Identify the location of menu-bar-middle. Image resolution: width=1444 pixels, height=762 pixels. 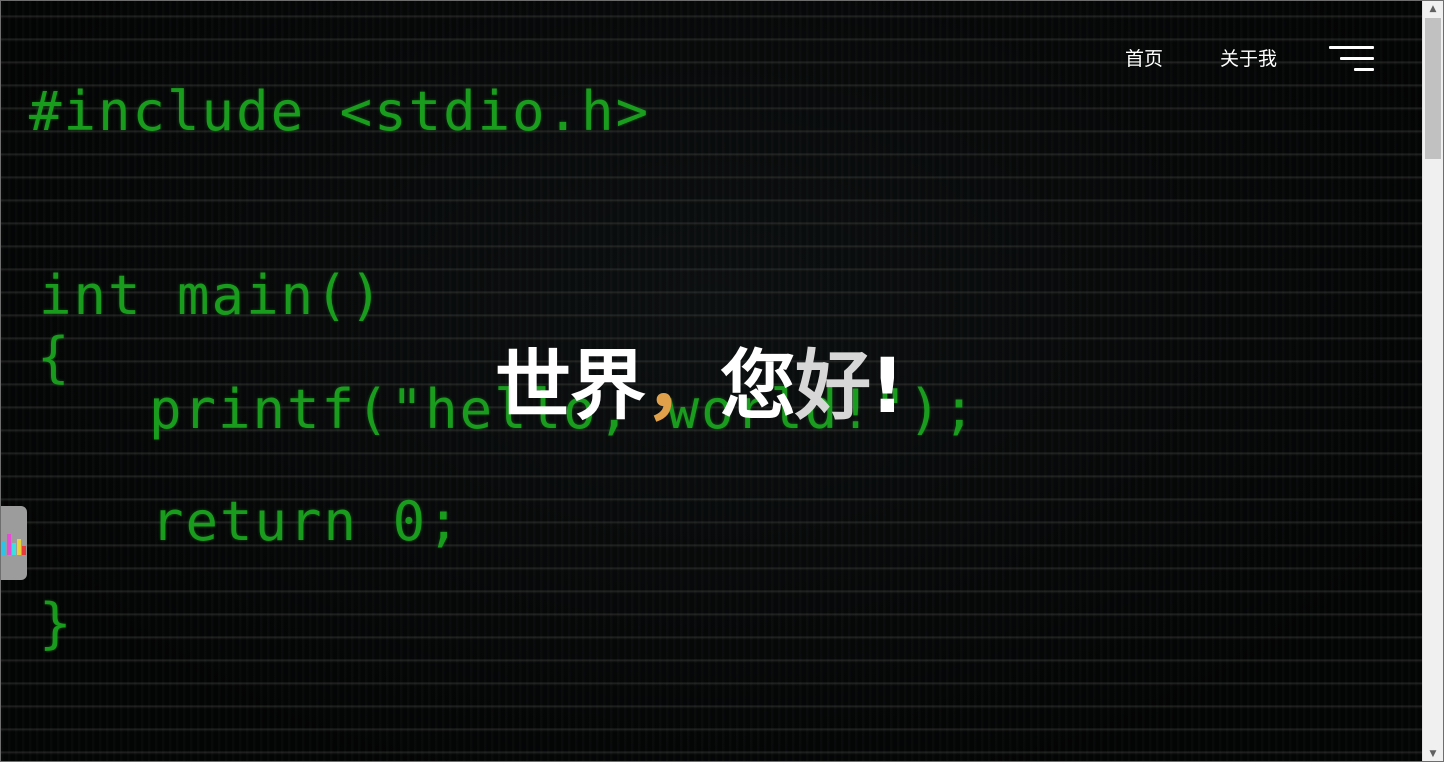
(1357, 58).